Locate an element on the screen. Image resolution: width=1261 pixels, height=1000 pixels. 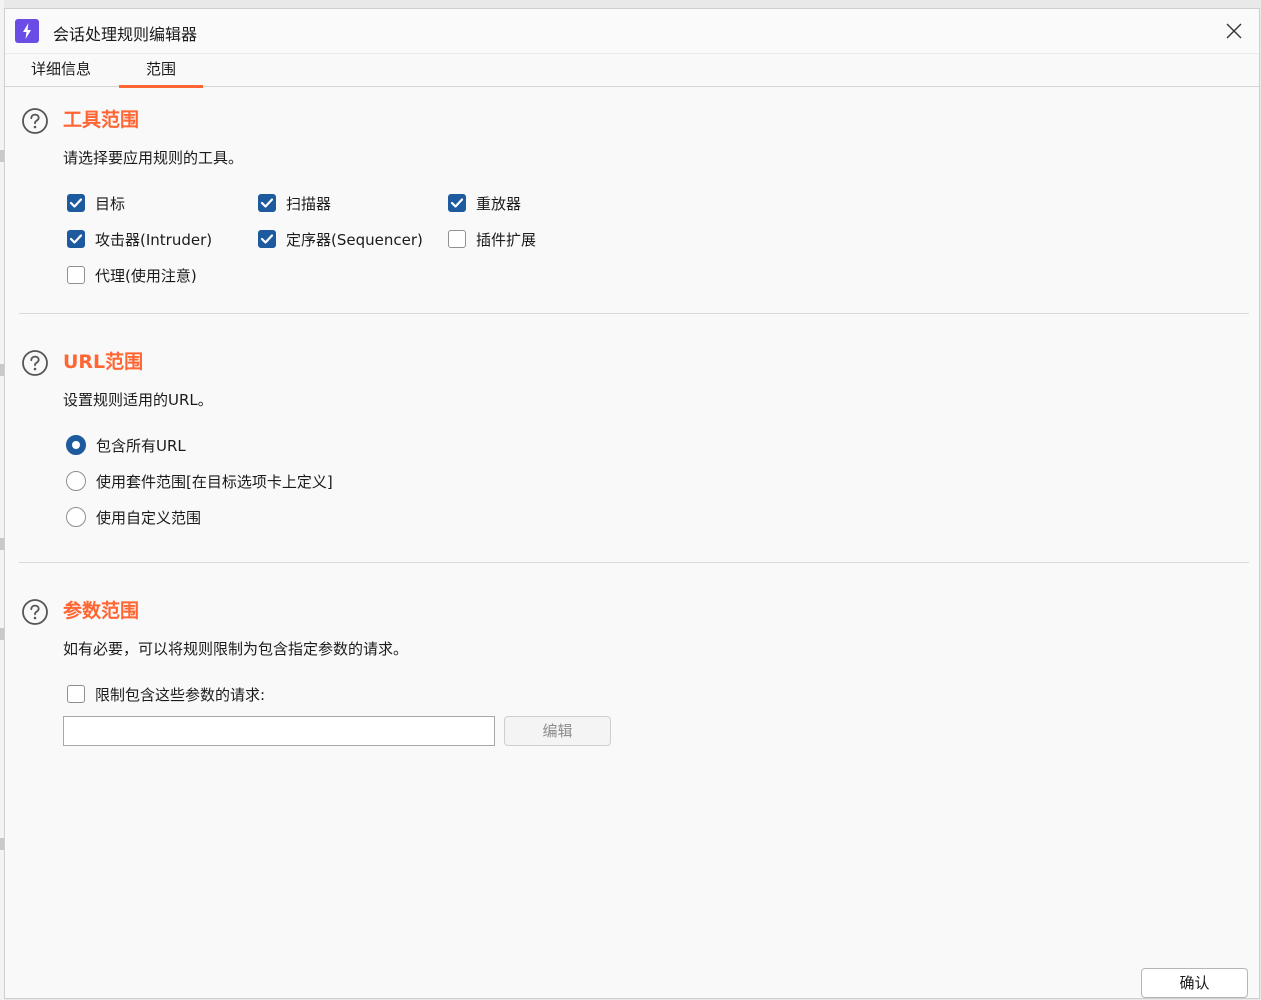
tab-scope: 范围 is located at coordinates (161, 71).